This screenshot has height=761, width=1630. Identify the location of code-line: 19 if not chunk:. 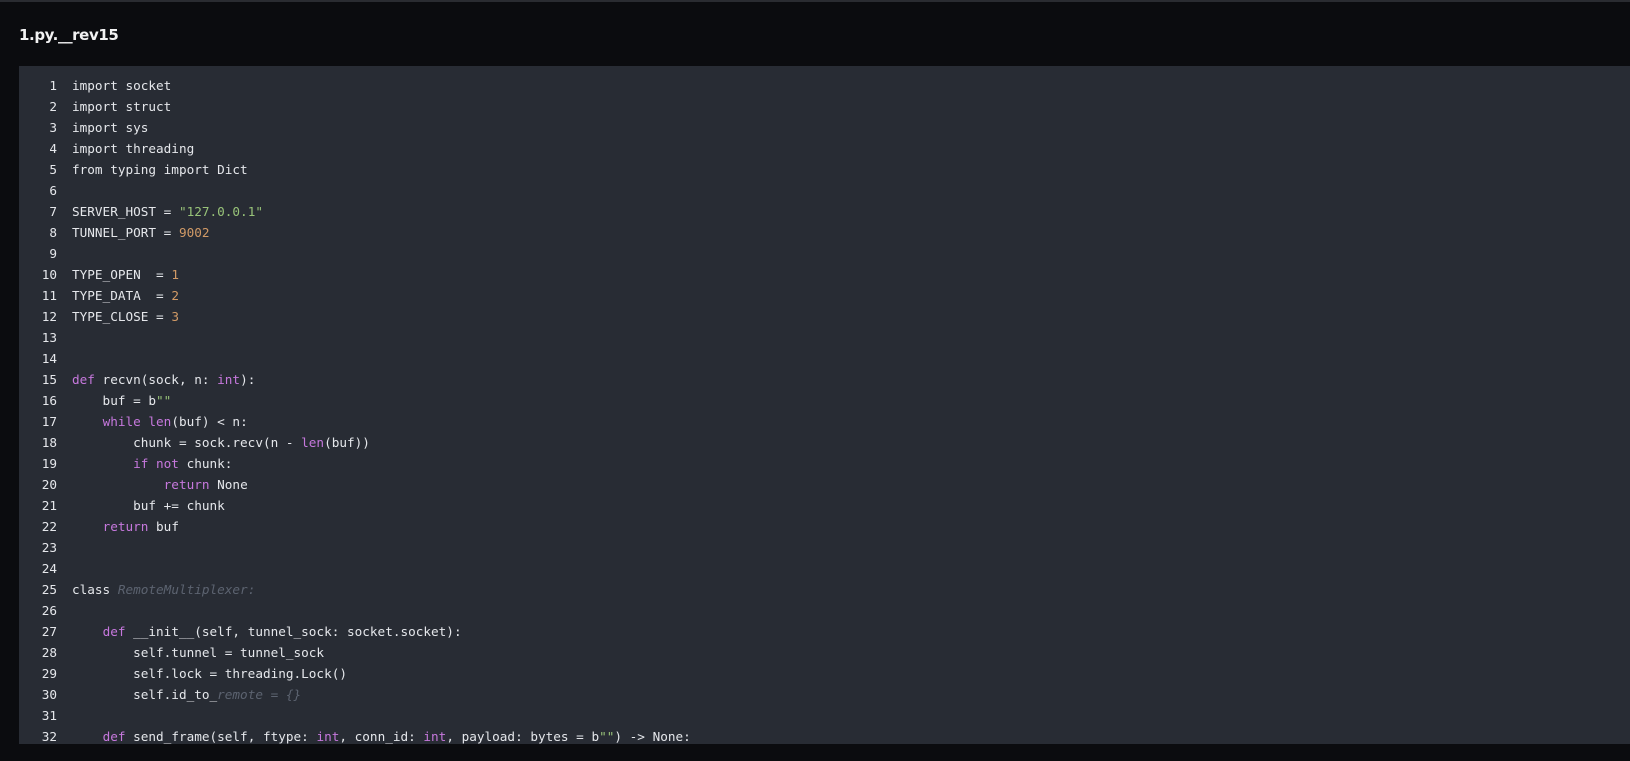
(355, 463).